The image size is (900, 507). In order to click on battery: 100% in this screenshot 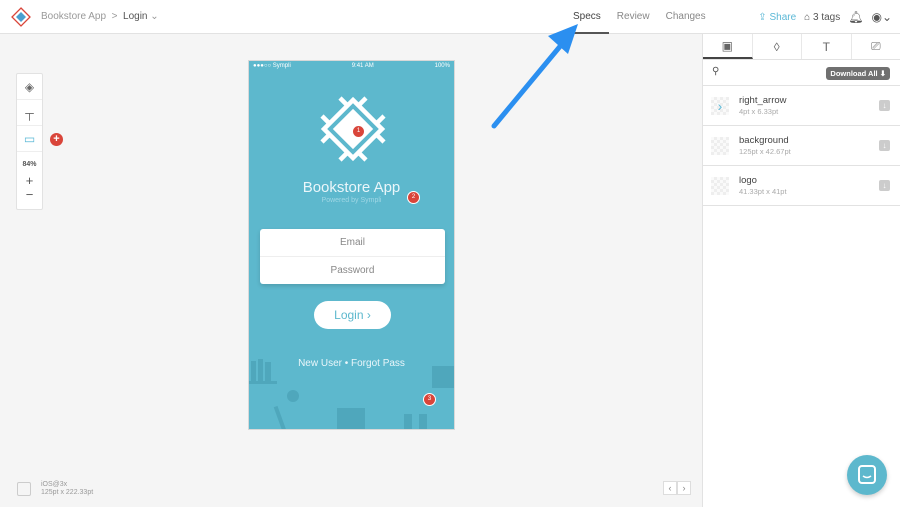, I will do `click(442, 66)`.